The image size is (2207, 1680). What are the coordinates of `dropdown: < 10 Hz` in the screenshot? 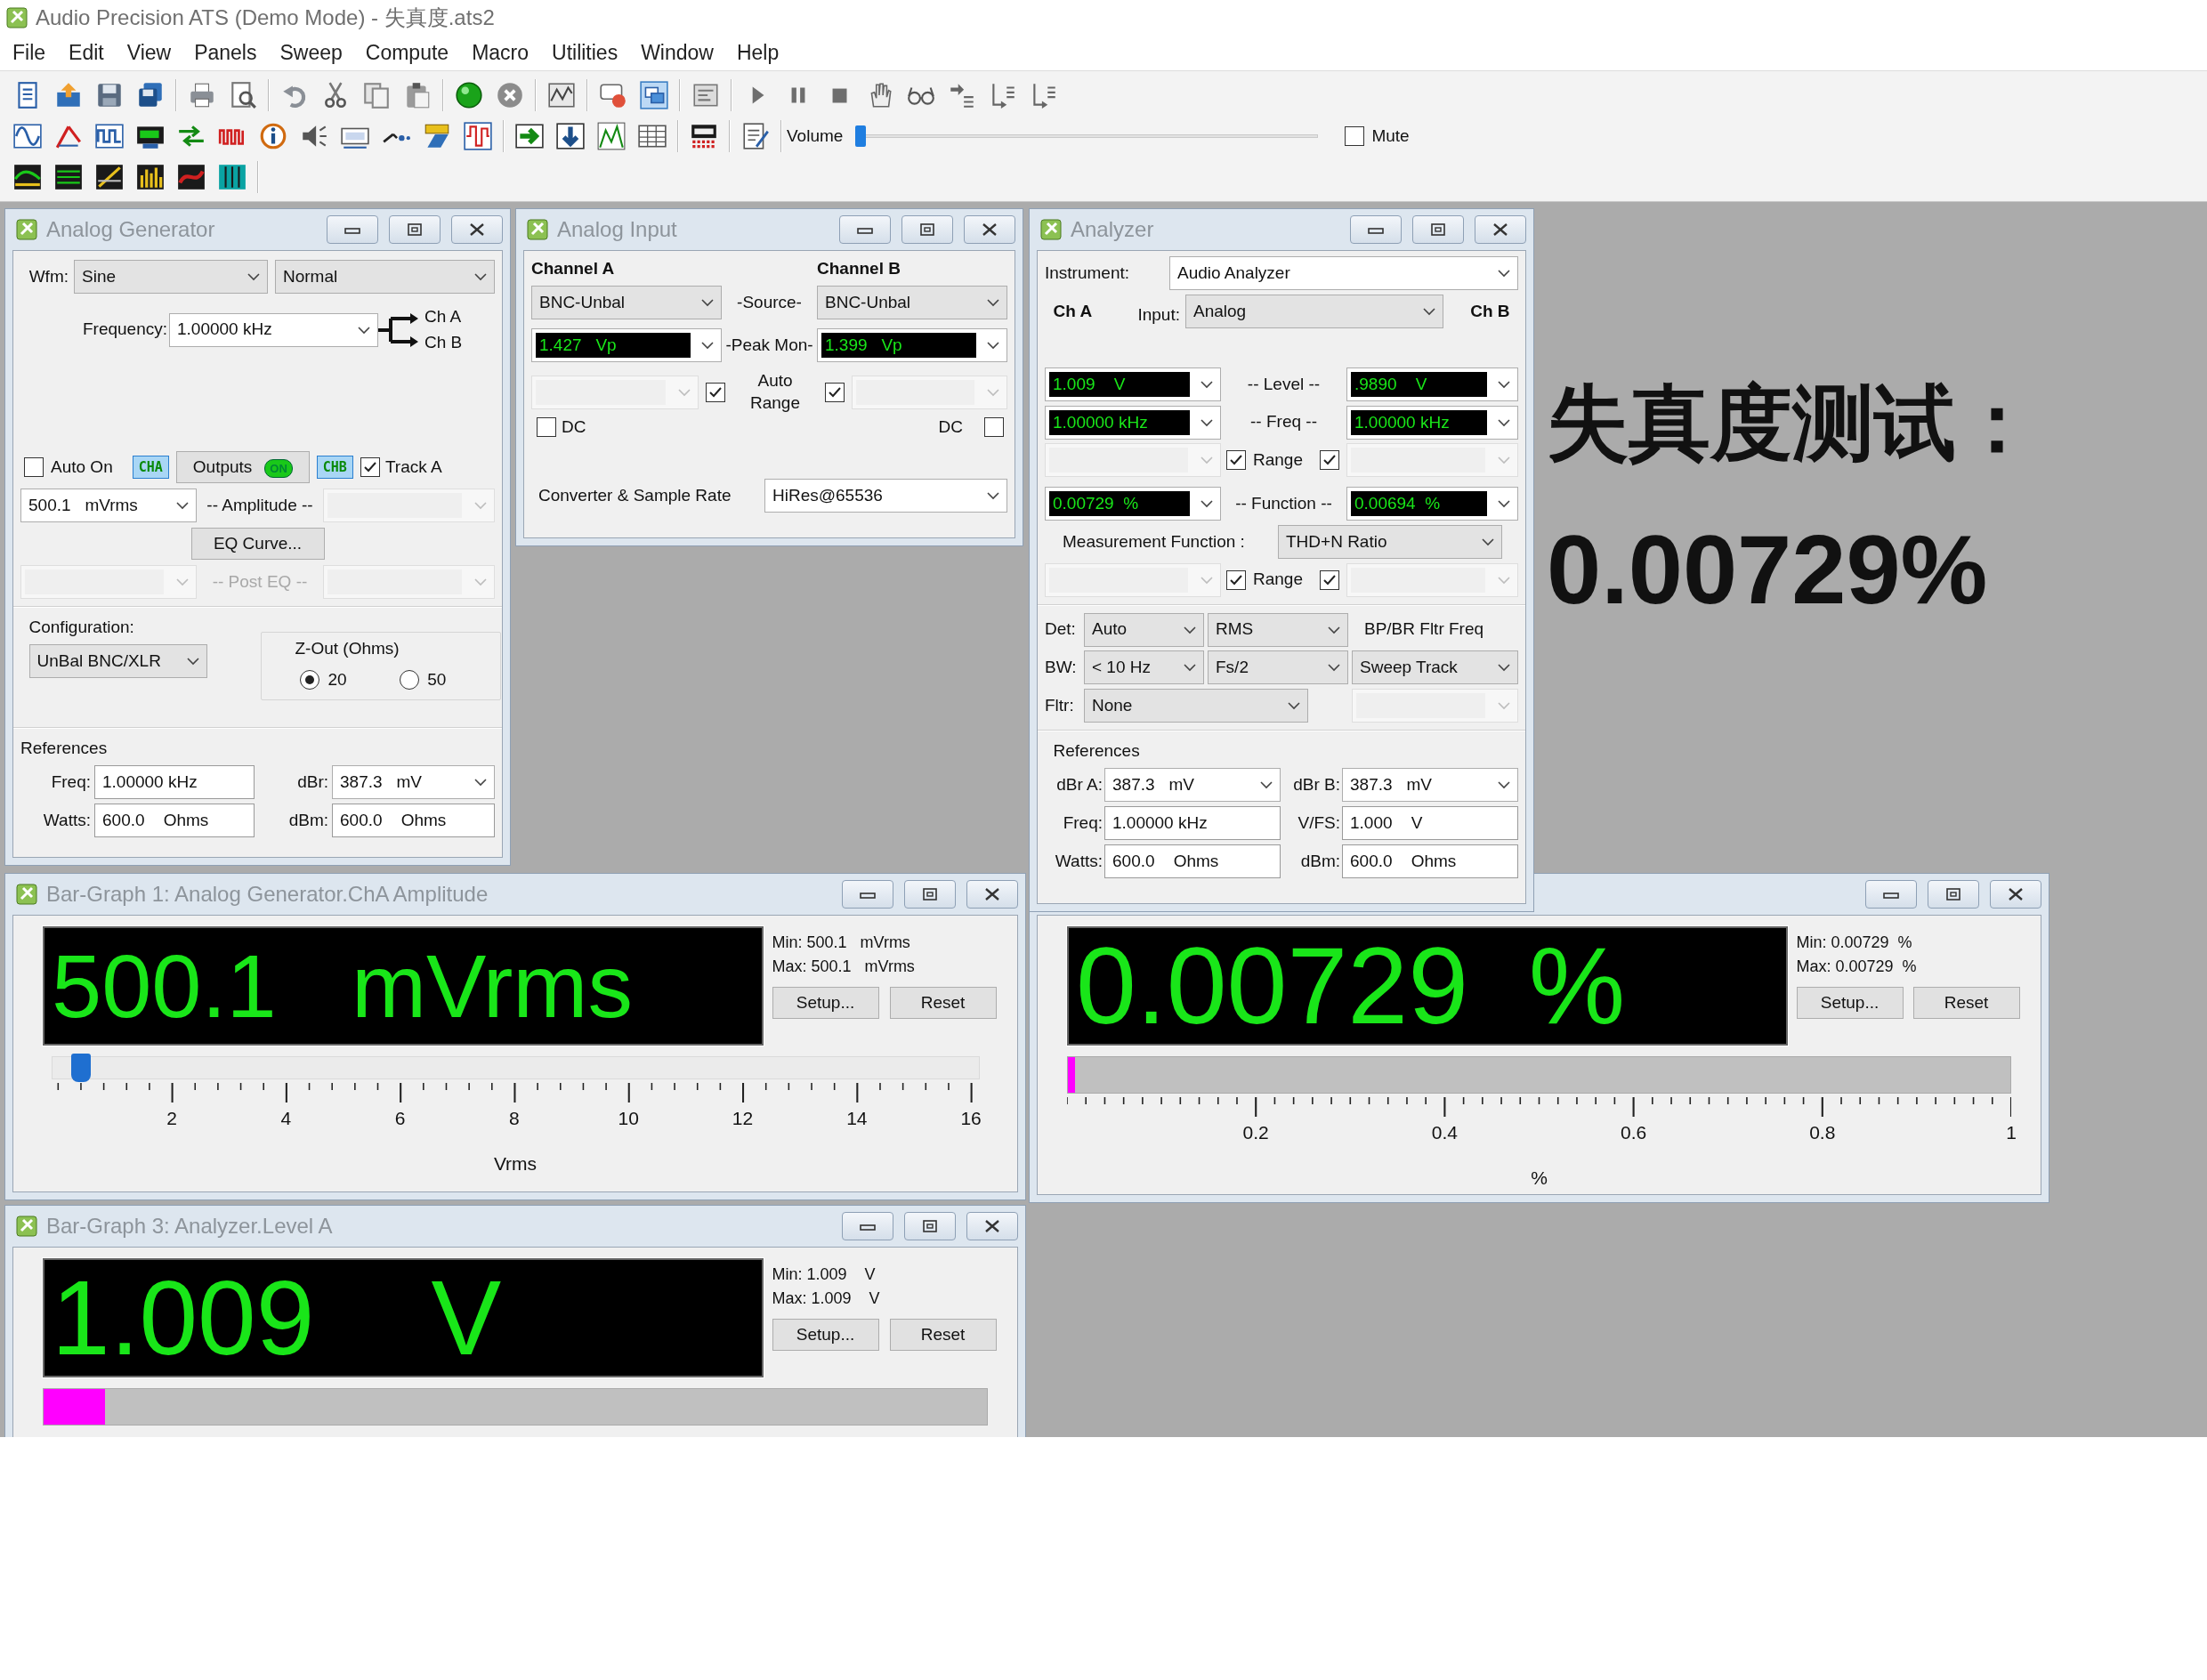 It's located at (1144, 667).